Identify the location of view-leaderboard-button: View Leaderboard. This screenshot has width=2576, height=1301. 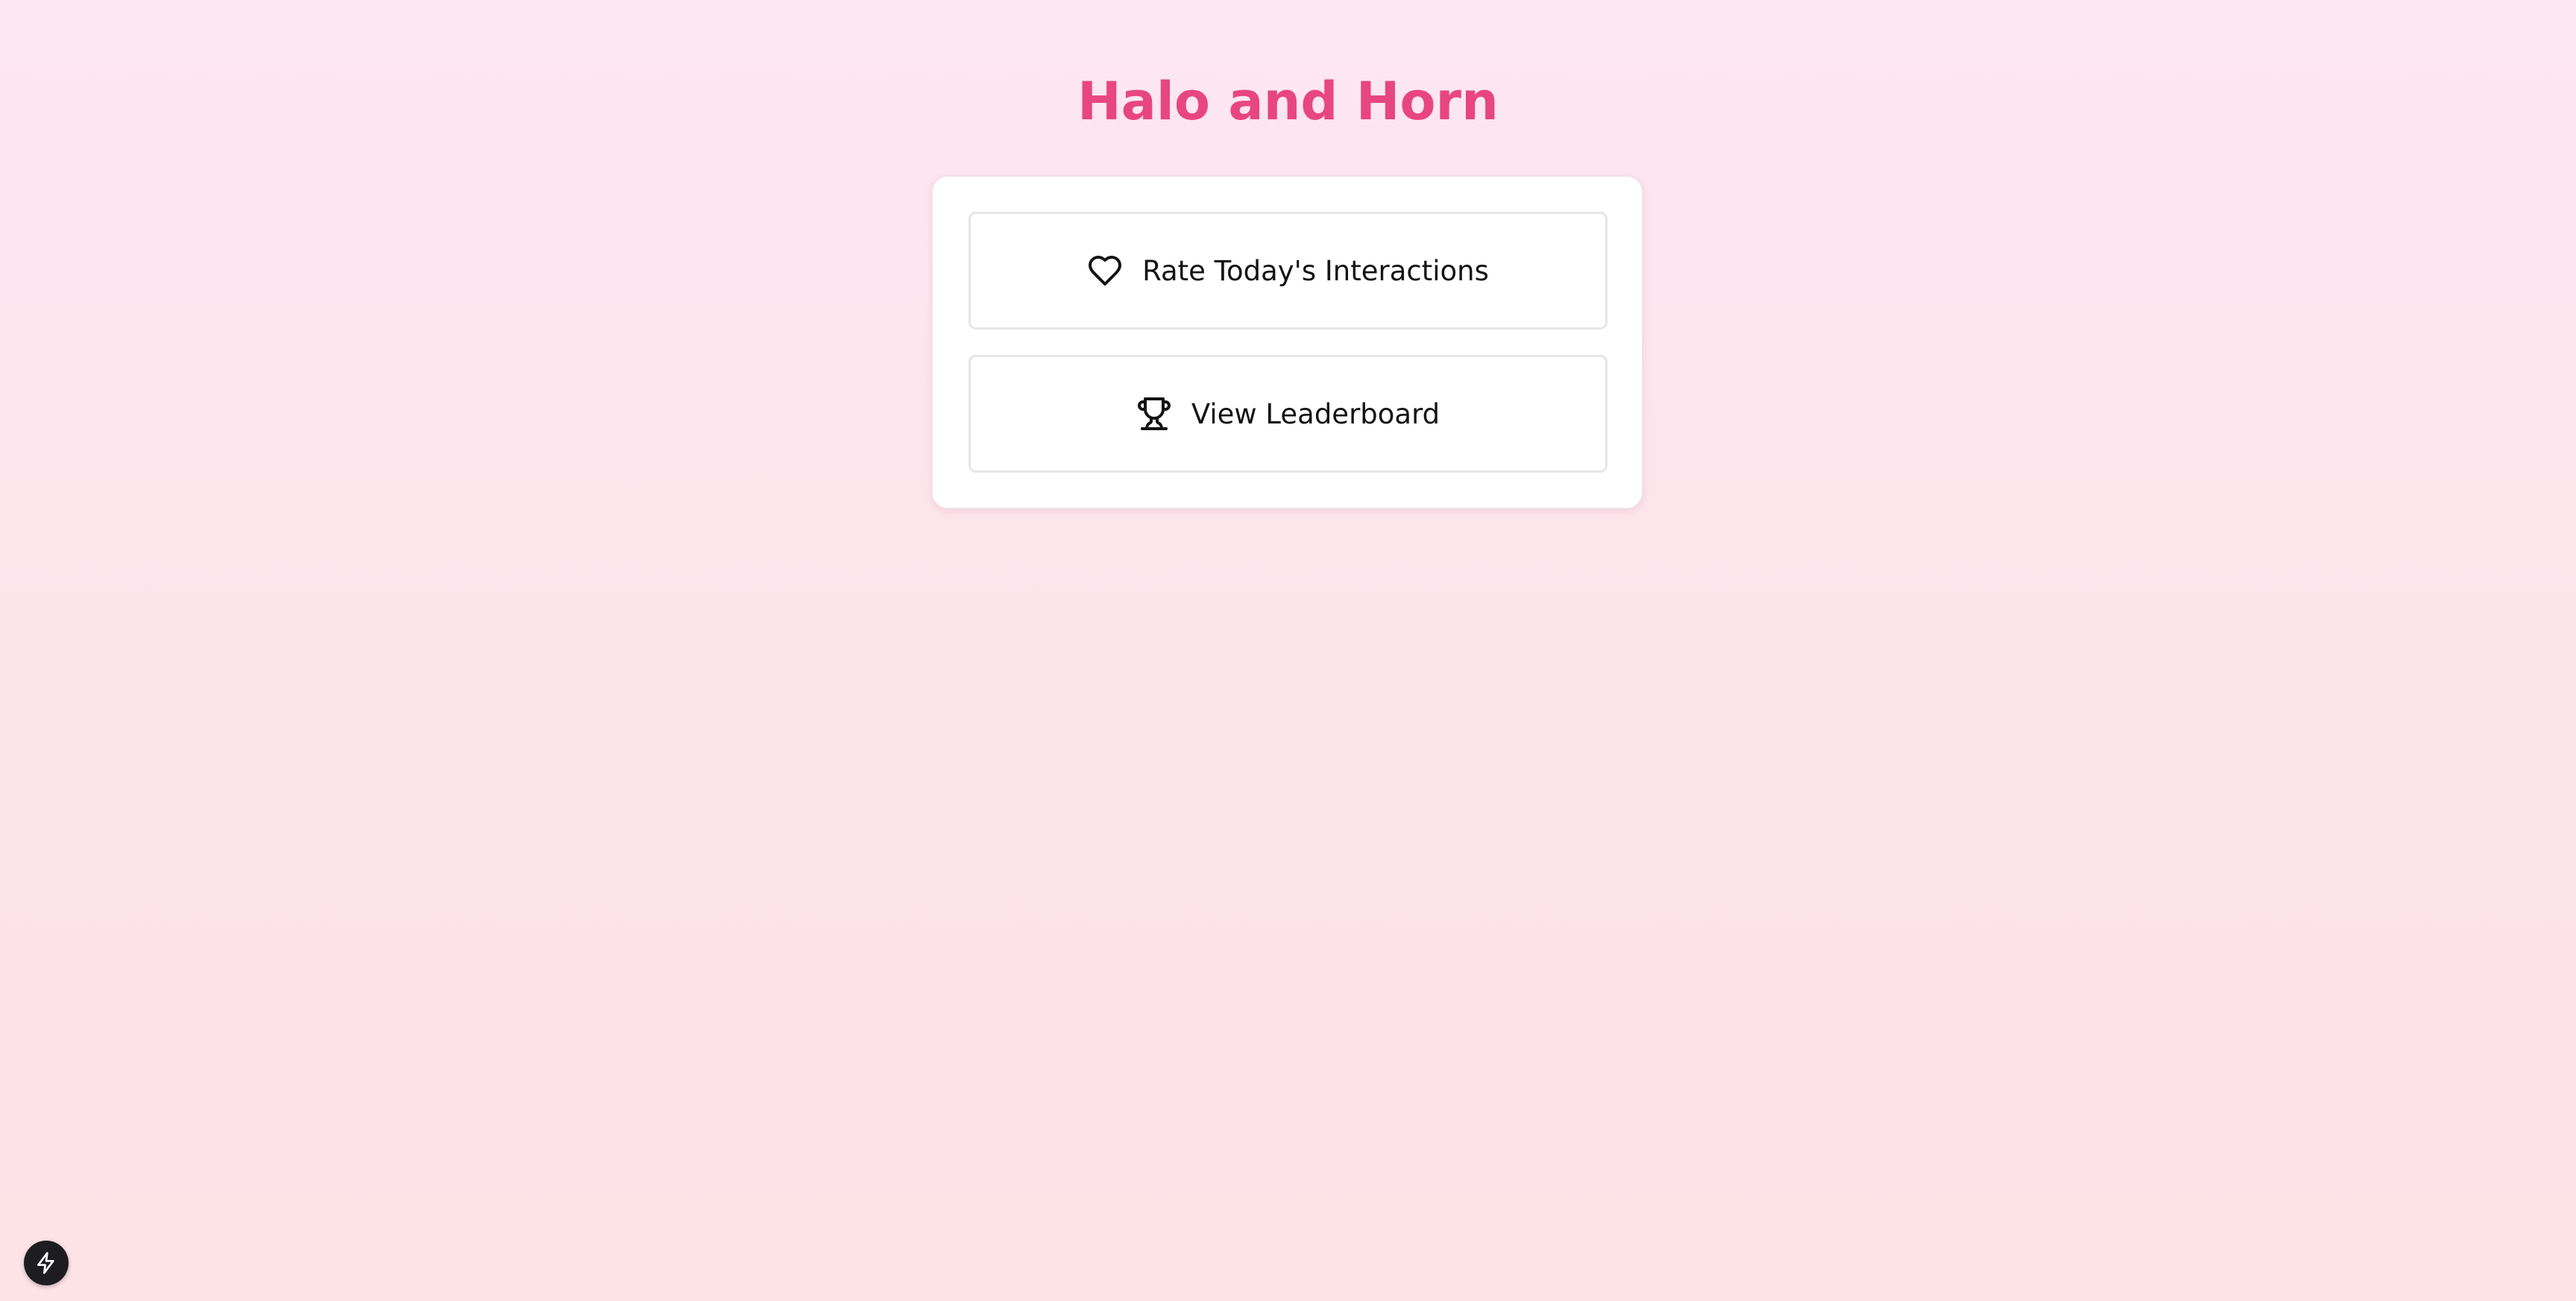
(1288, 414).